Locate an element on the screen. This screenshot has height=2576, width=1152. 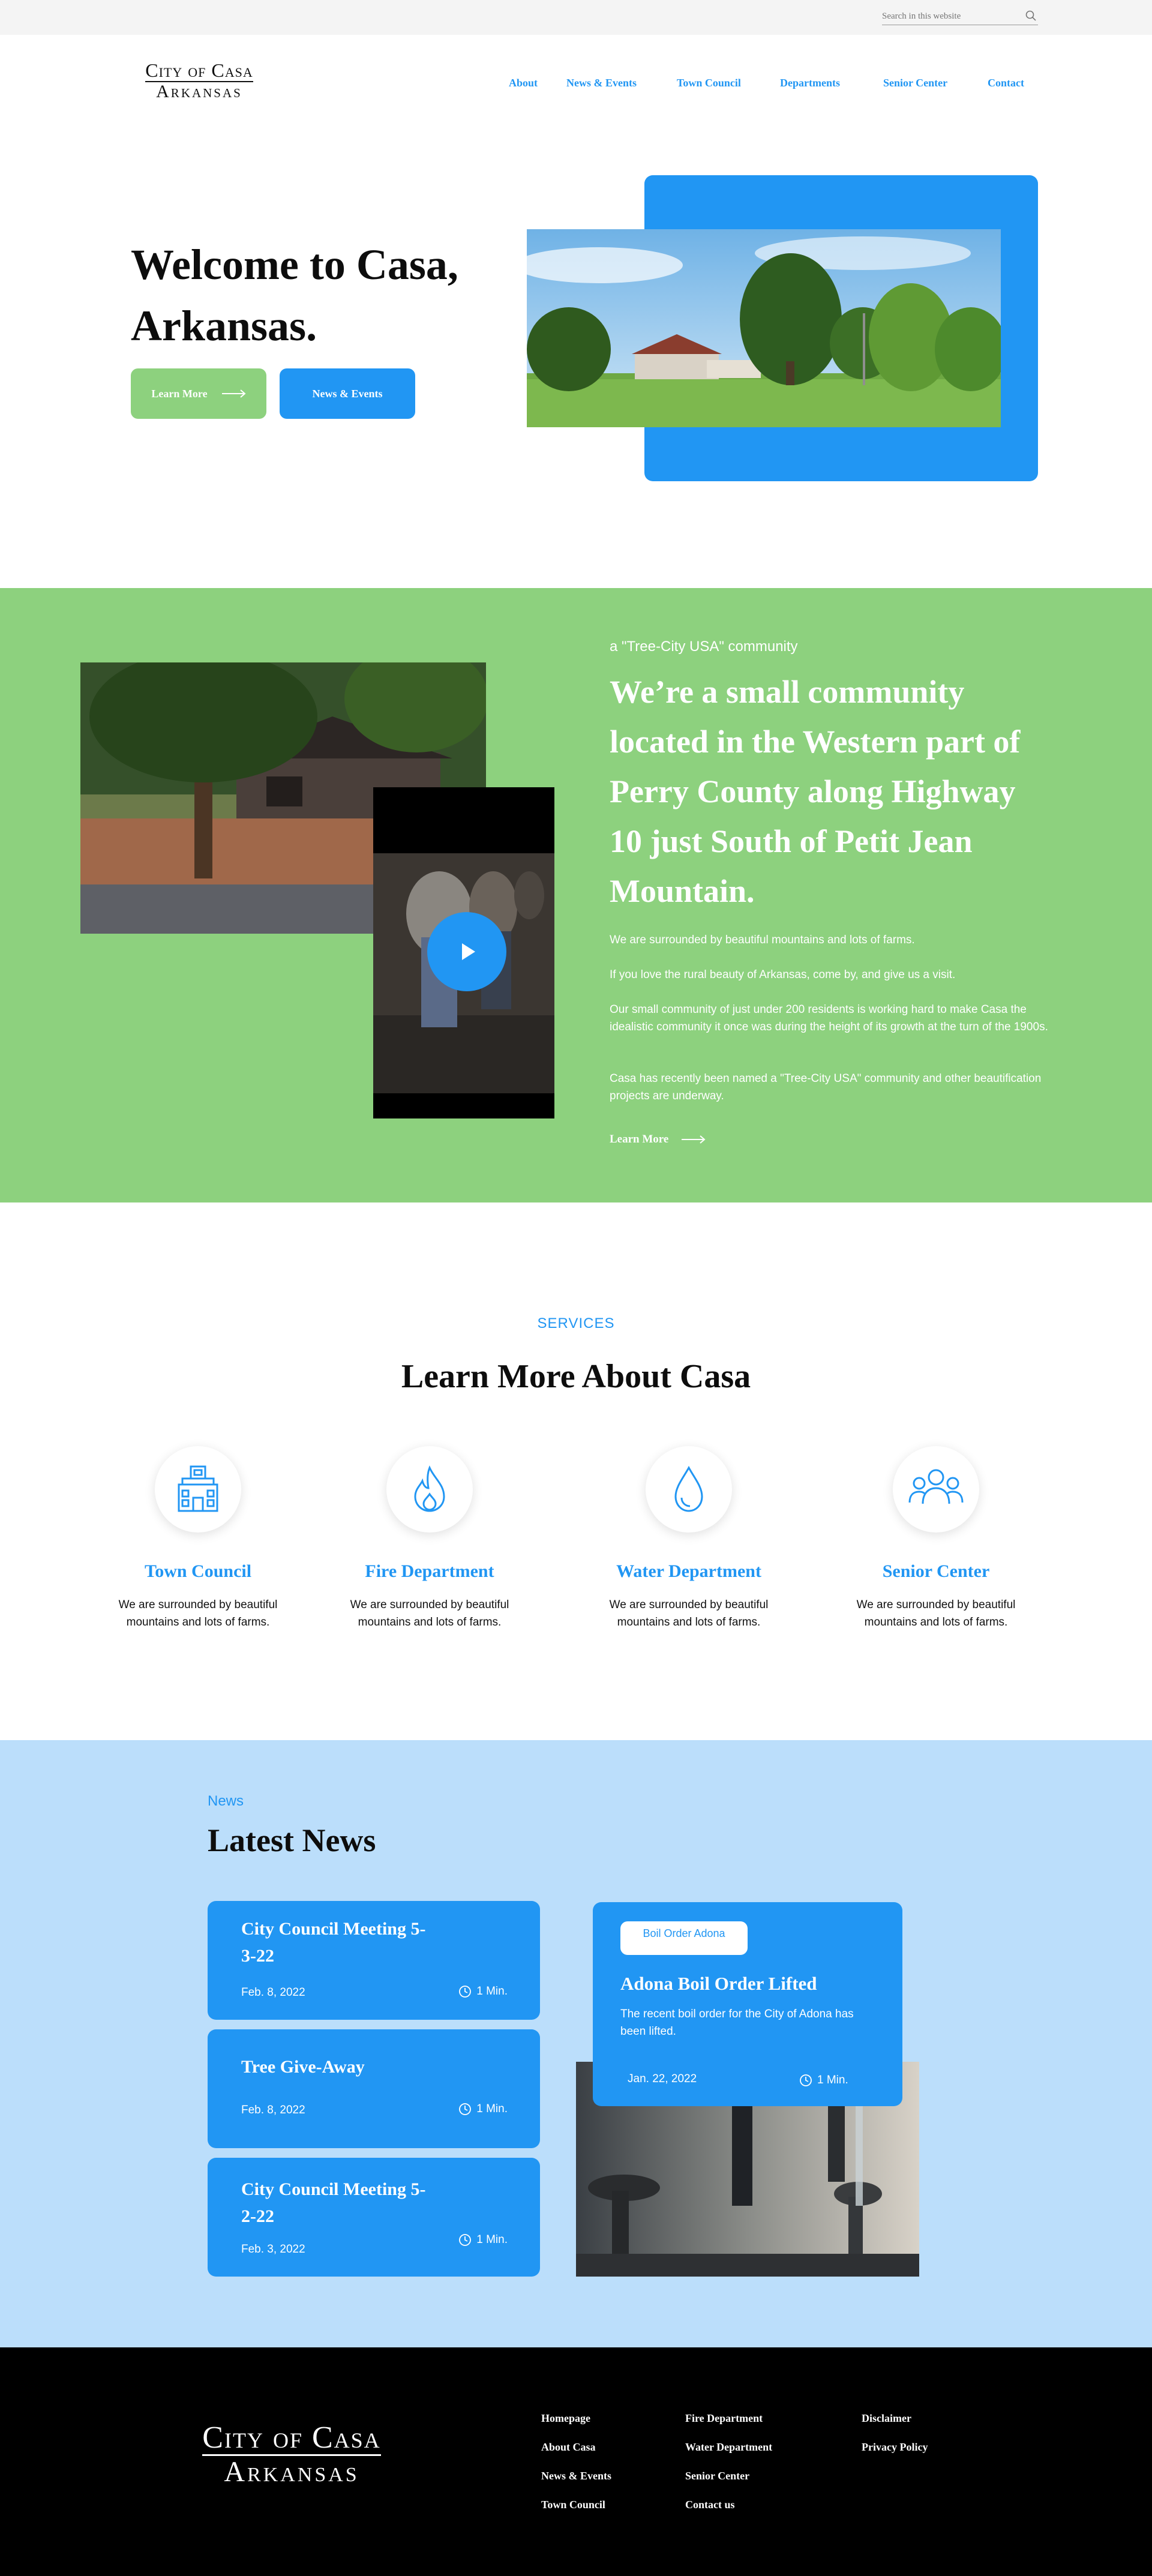
services-kicker: SERVICES is located at coordinates (576, 1323).